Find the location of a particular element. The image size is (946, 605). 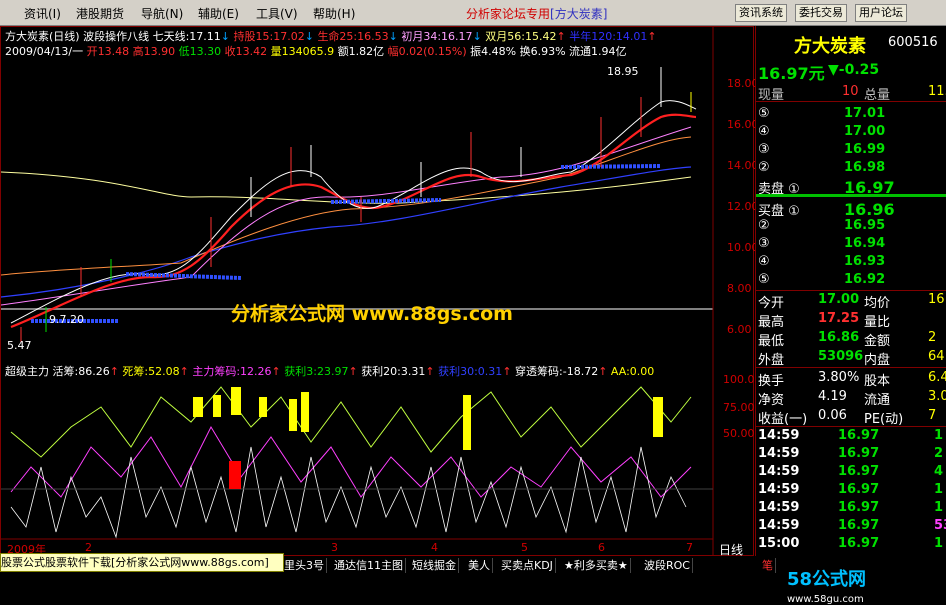

app-title: 分析家论坛专用[方大炭素] is located at coordinates (537, 14).